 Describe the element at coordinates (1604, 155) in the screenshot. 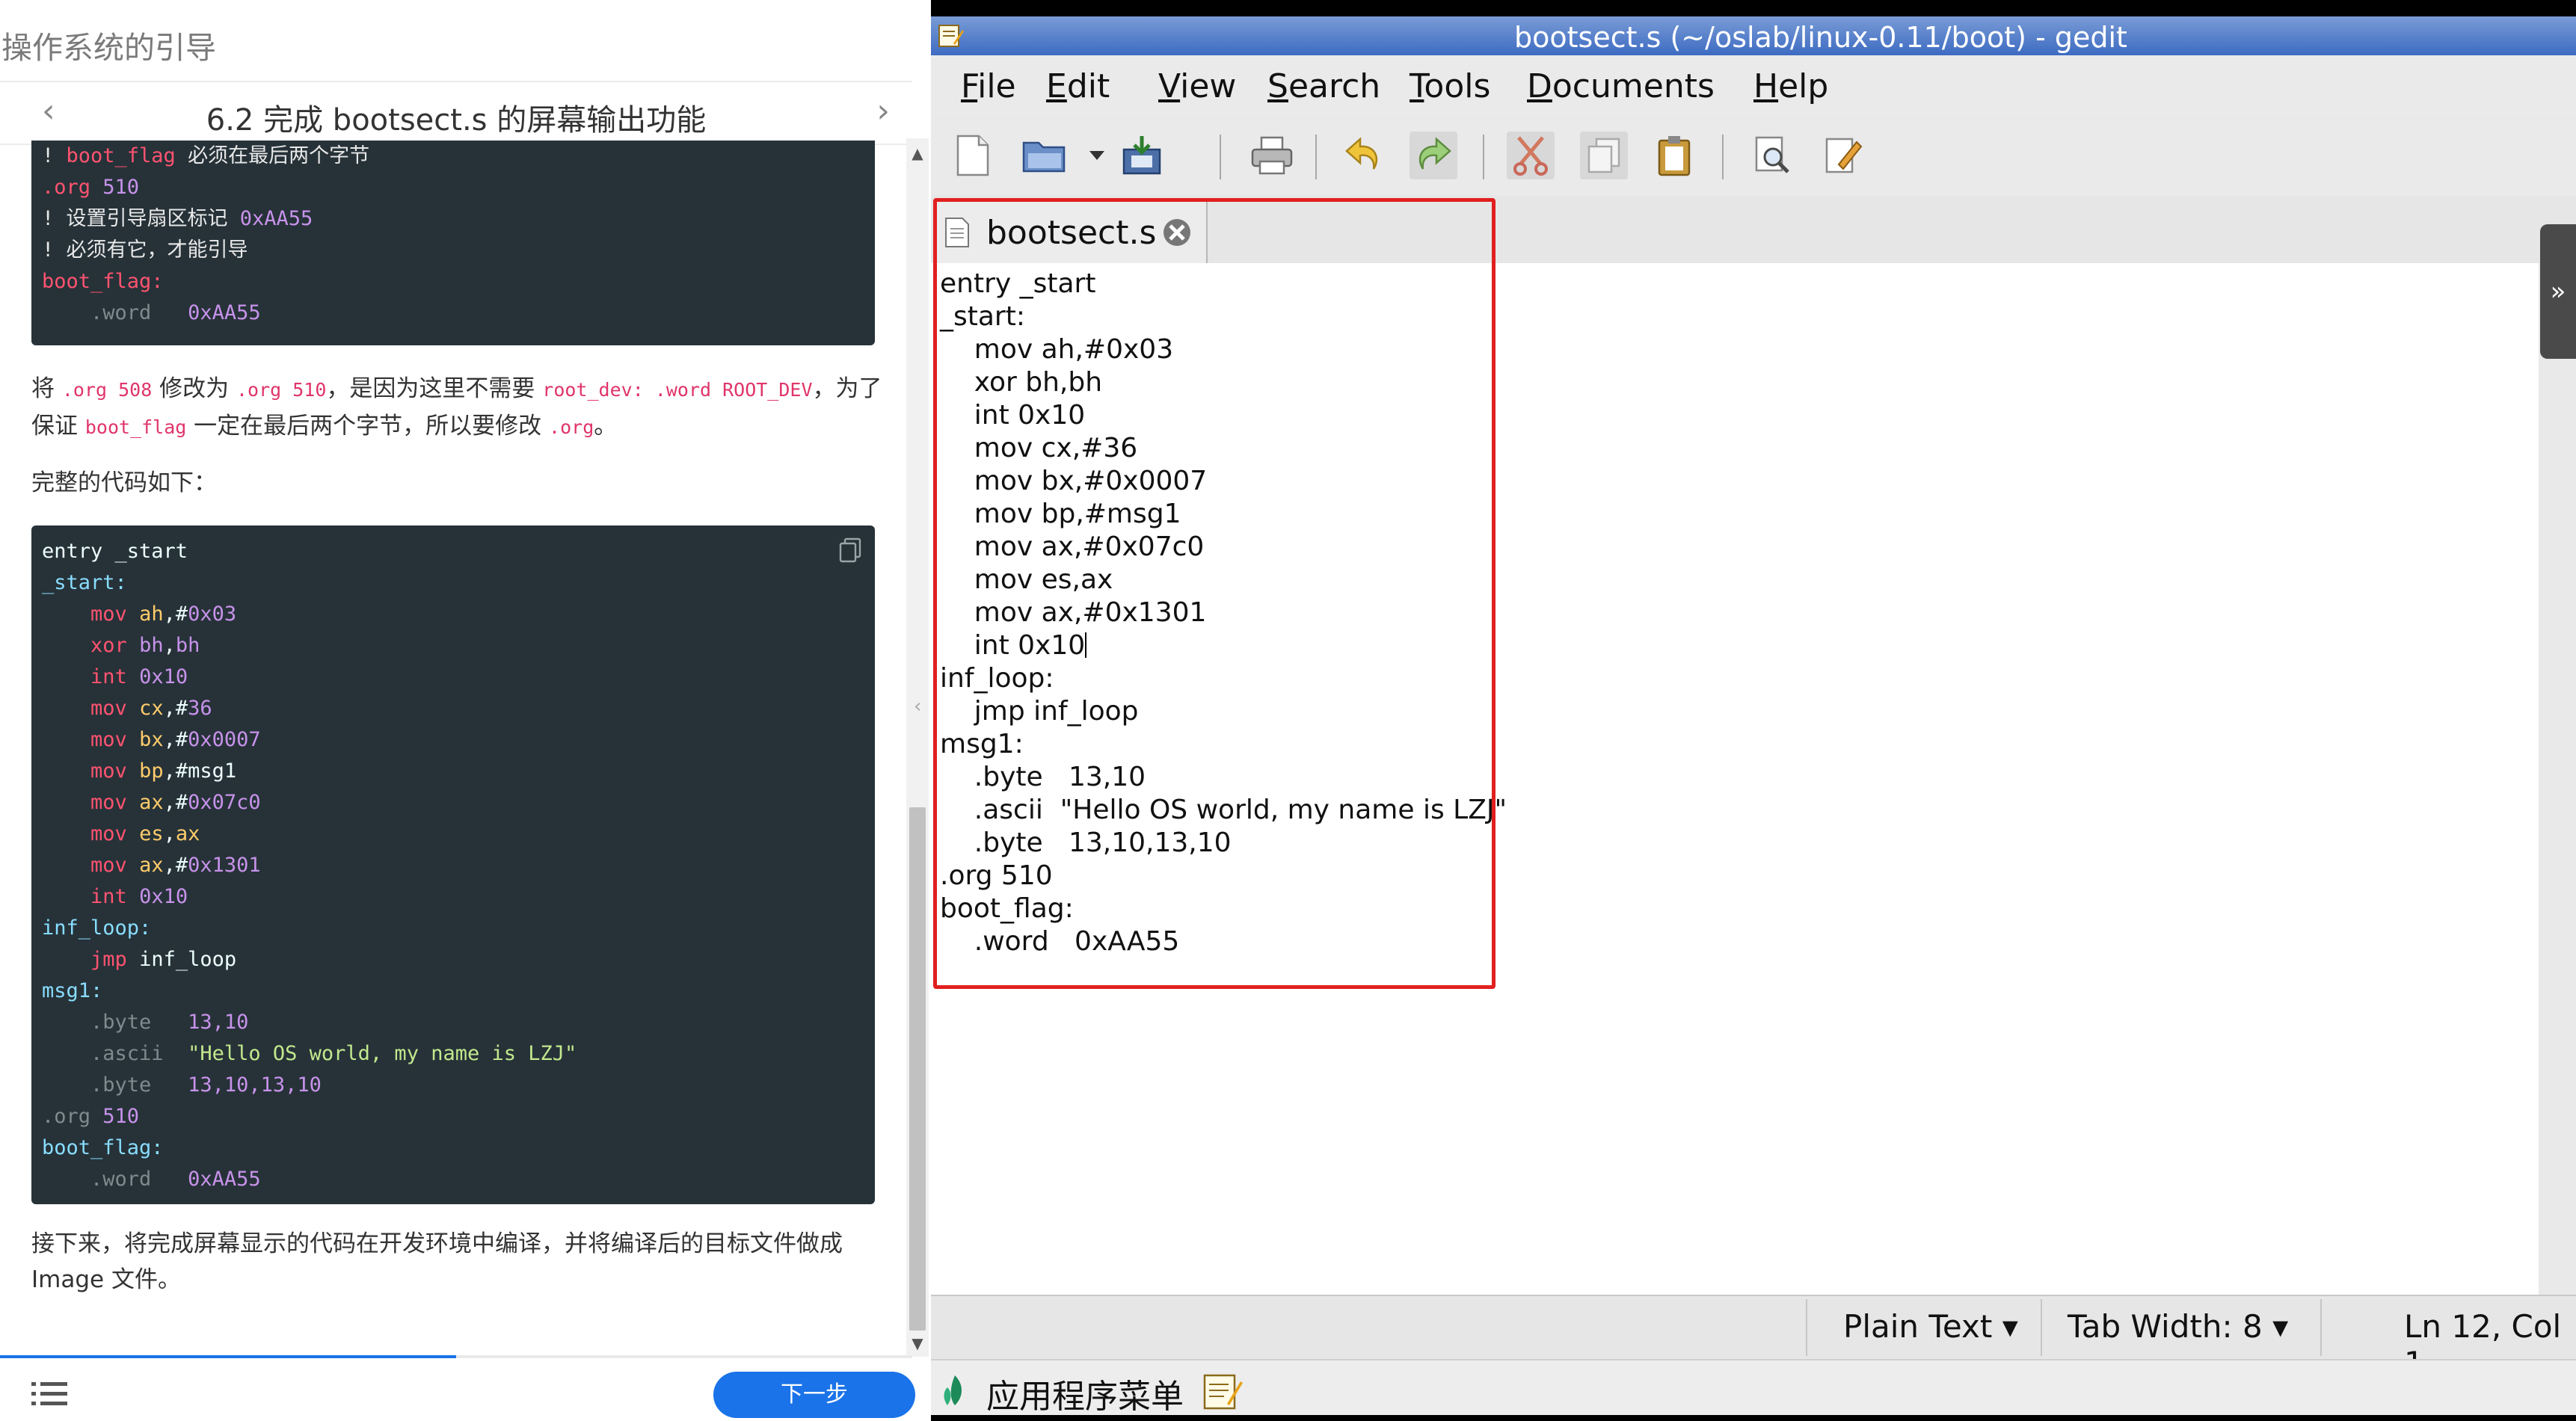

I see `copy-toolbar-icon` at that location.